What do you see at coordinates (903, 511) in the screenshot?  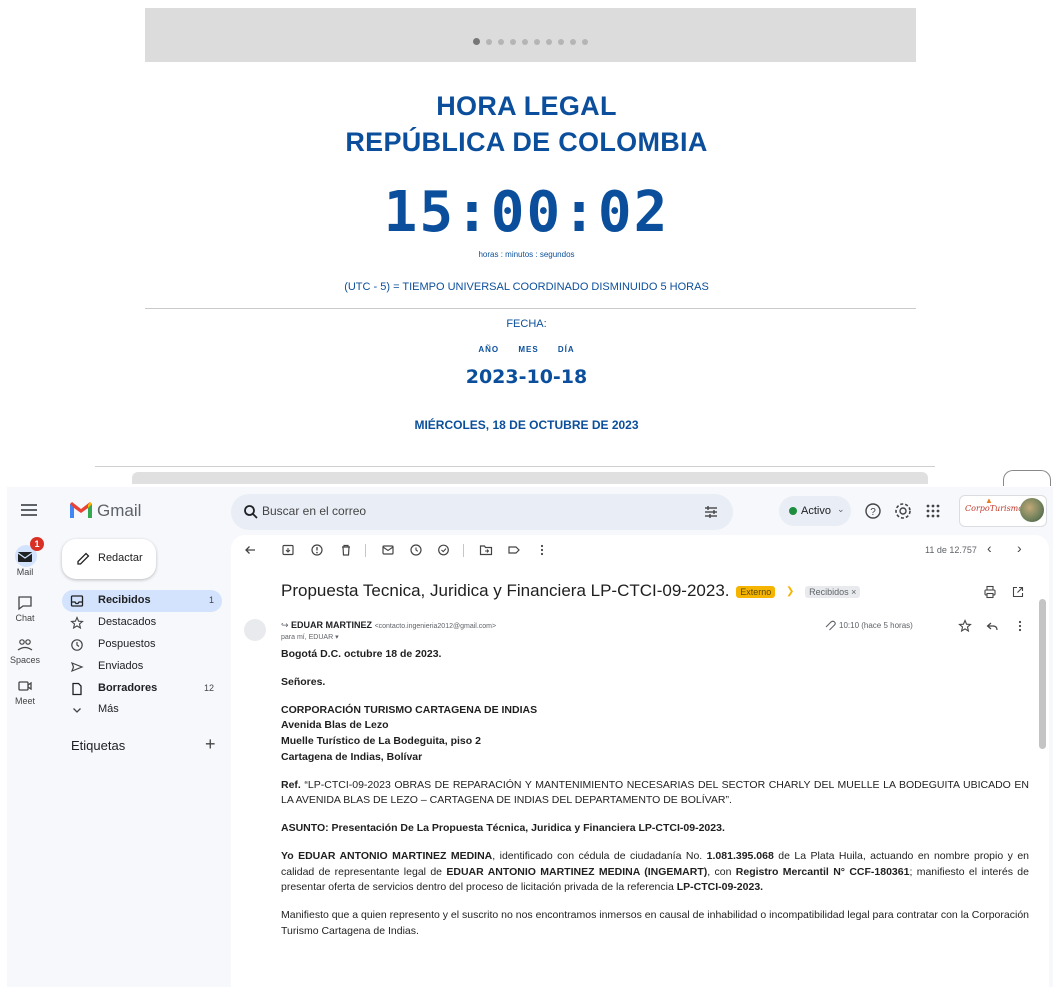 I see `settings-gear-icon` at bounding box center [903, 511].